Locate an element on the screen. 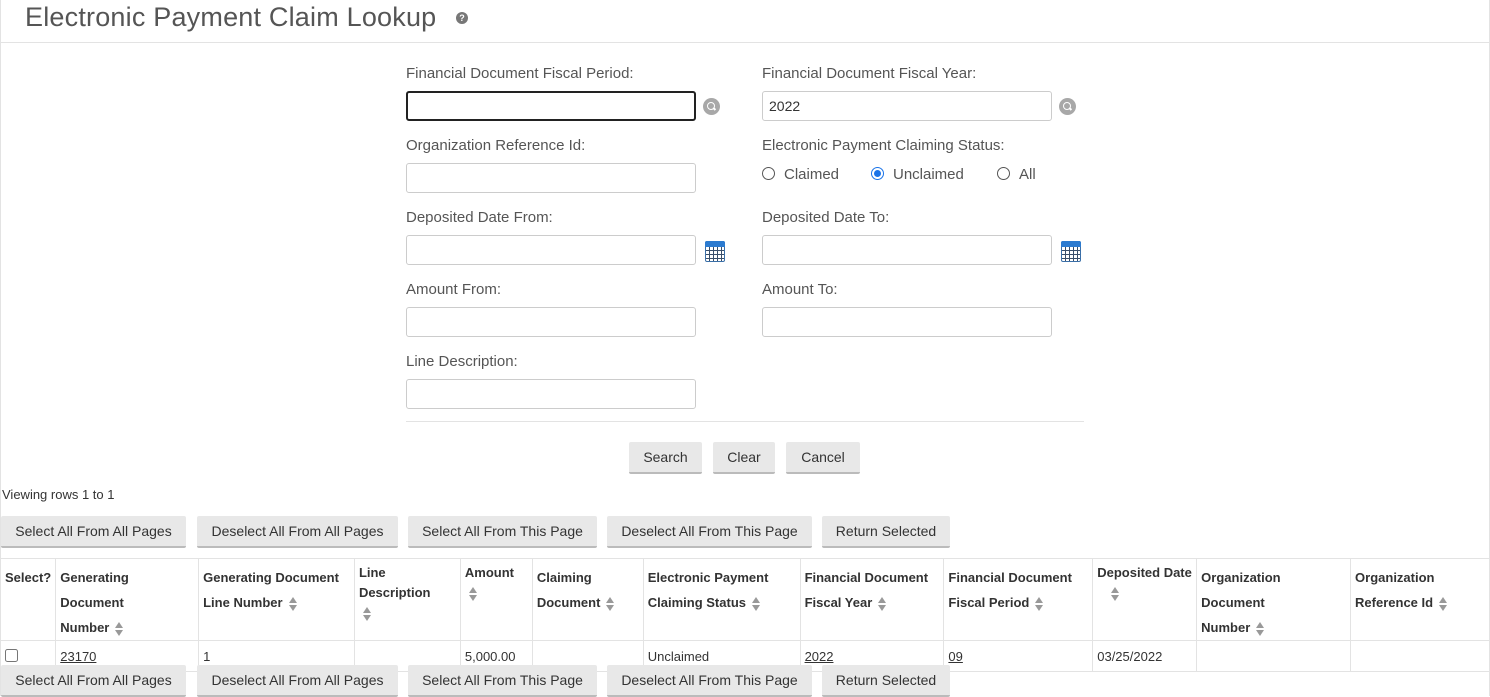 The height and width of the screenshot is (697, 1490). select-all-pages-button-bottom: Select All From All Pages is located at coordinates (93, 681).